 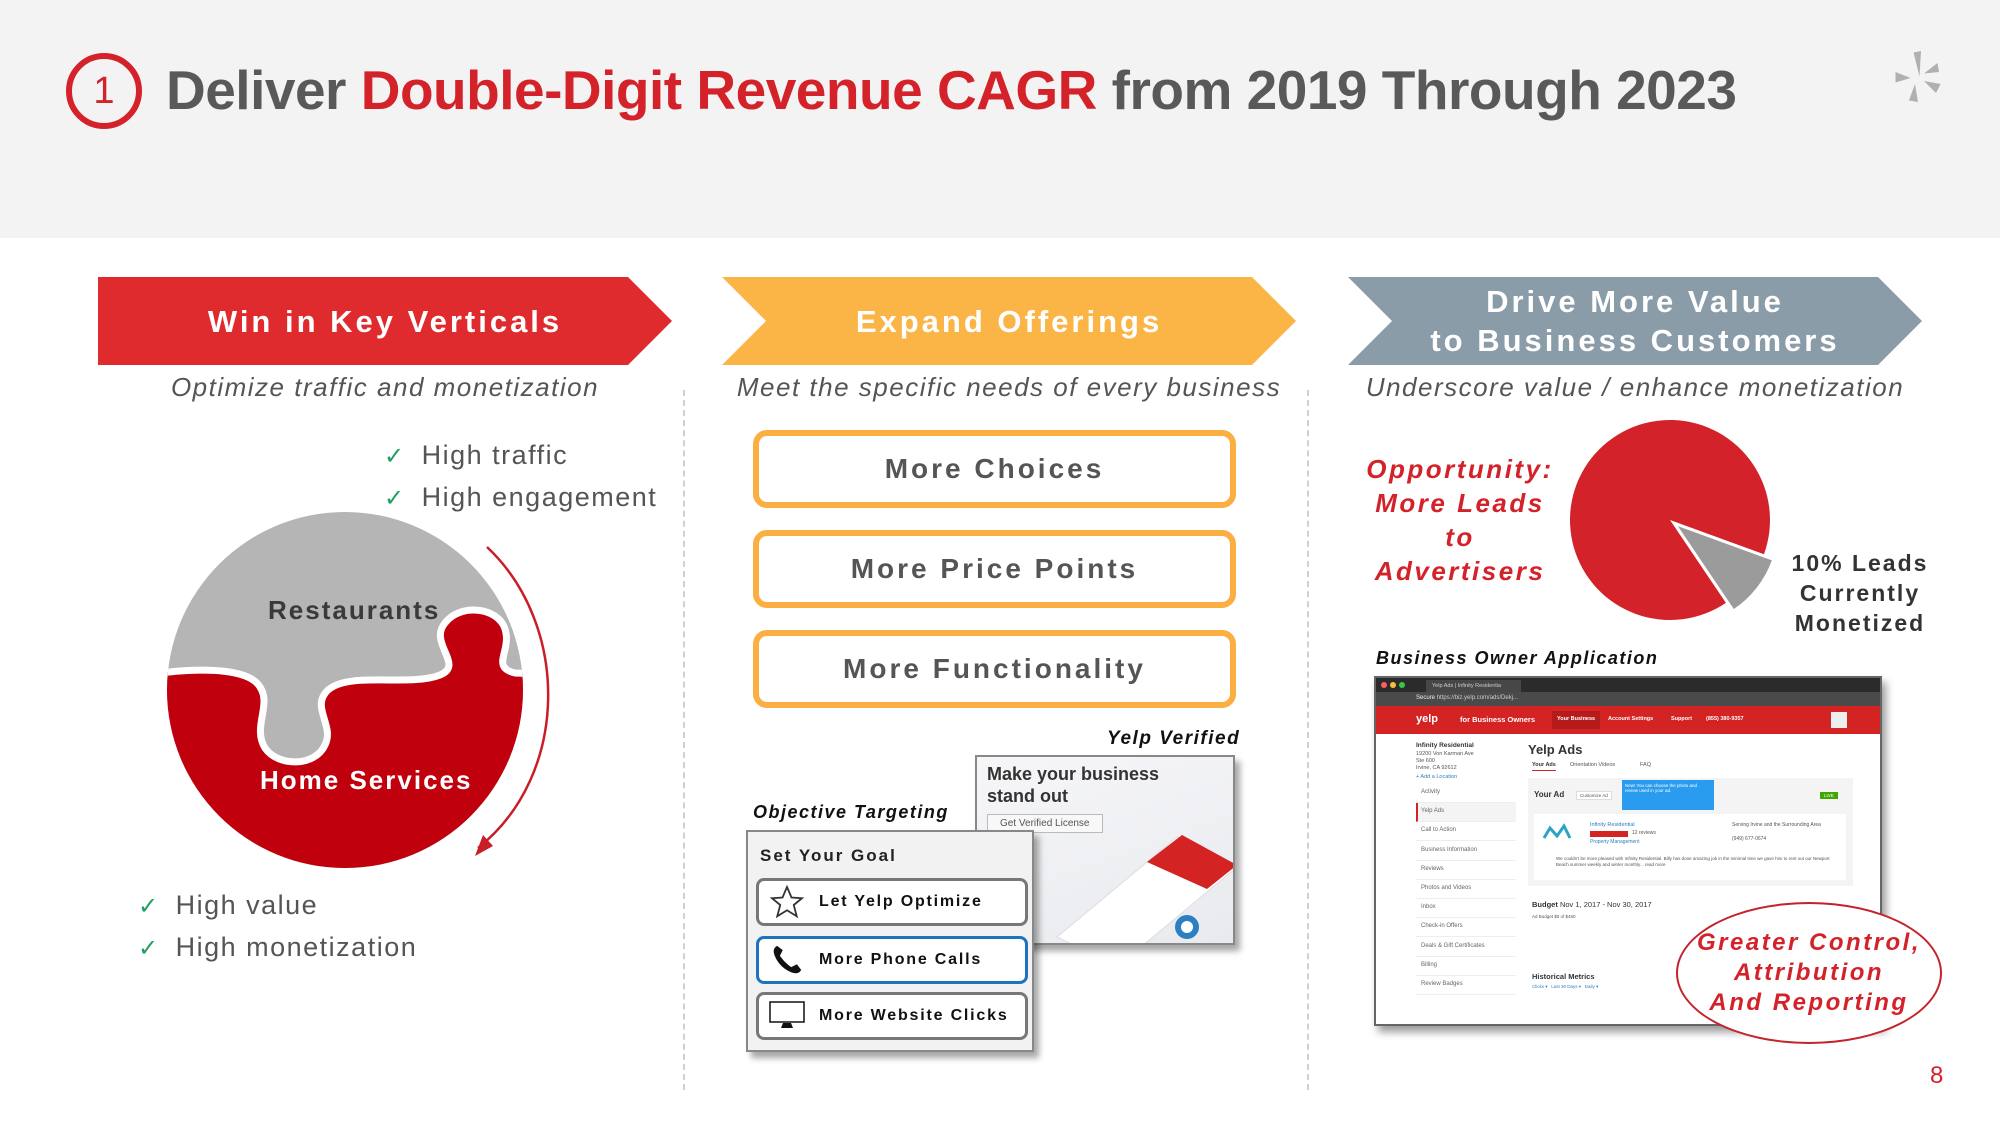 I want to click on column-subtitle-verticals: Optimize traffic and monetization, so click(x=385, y=387).